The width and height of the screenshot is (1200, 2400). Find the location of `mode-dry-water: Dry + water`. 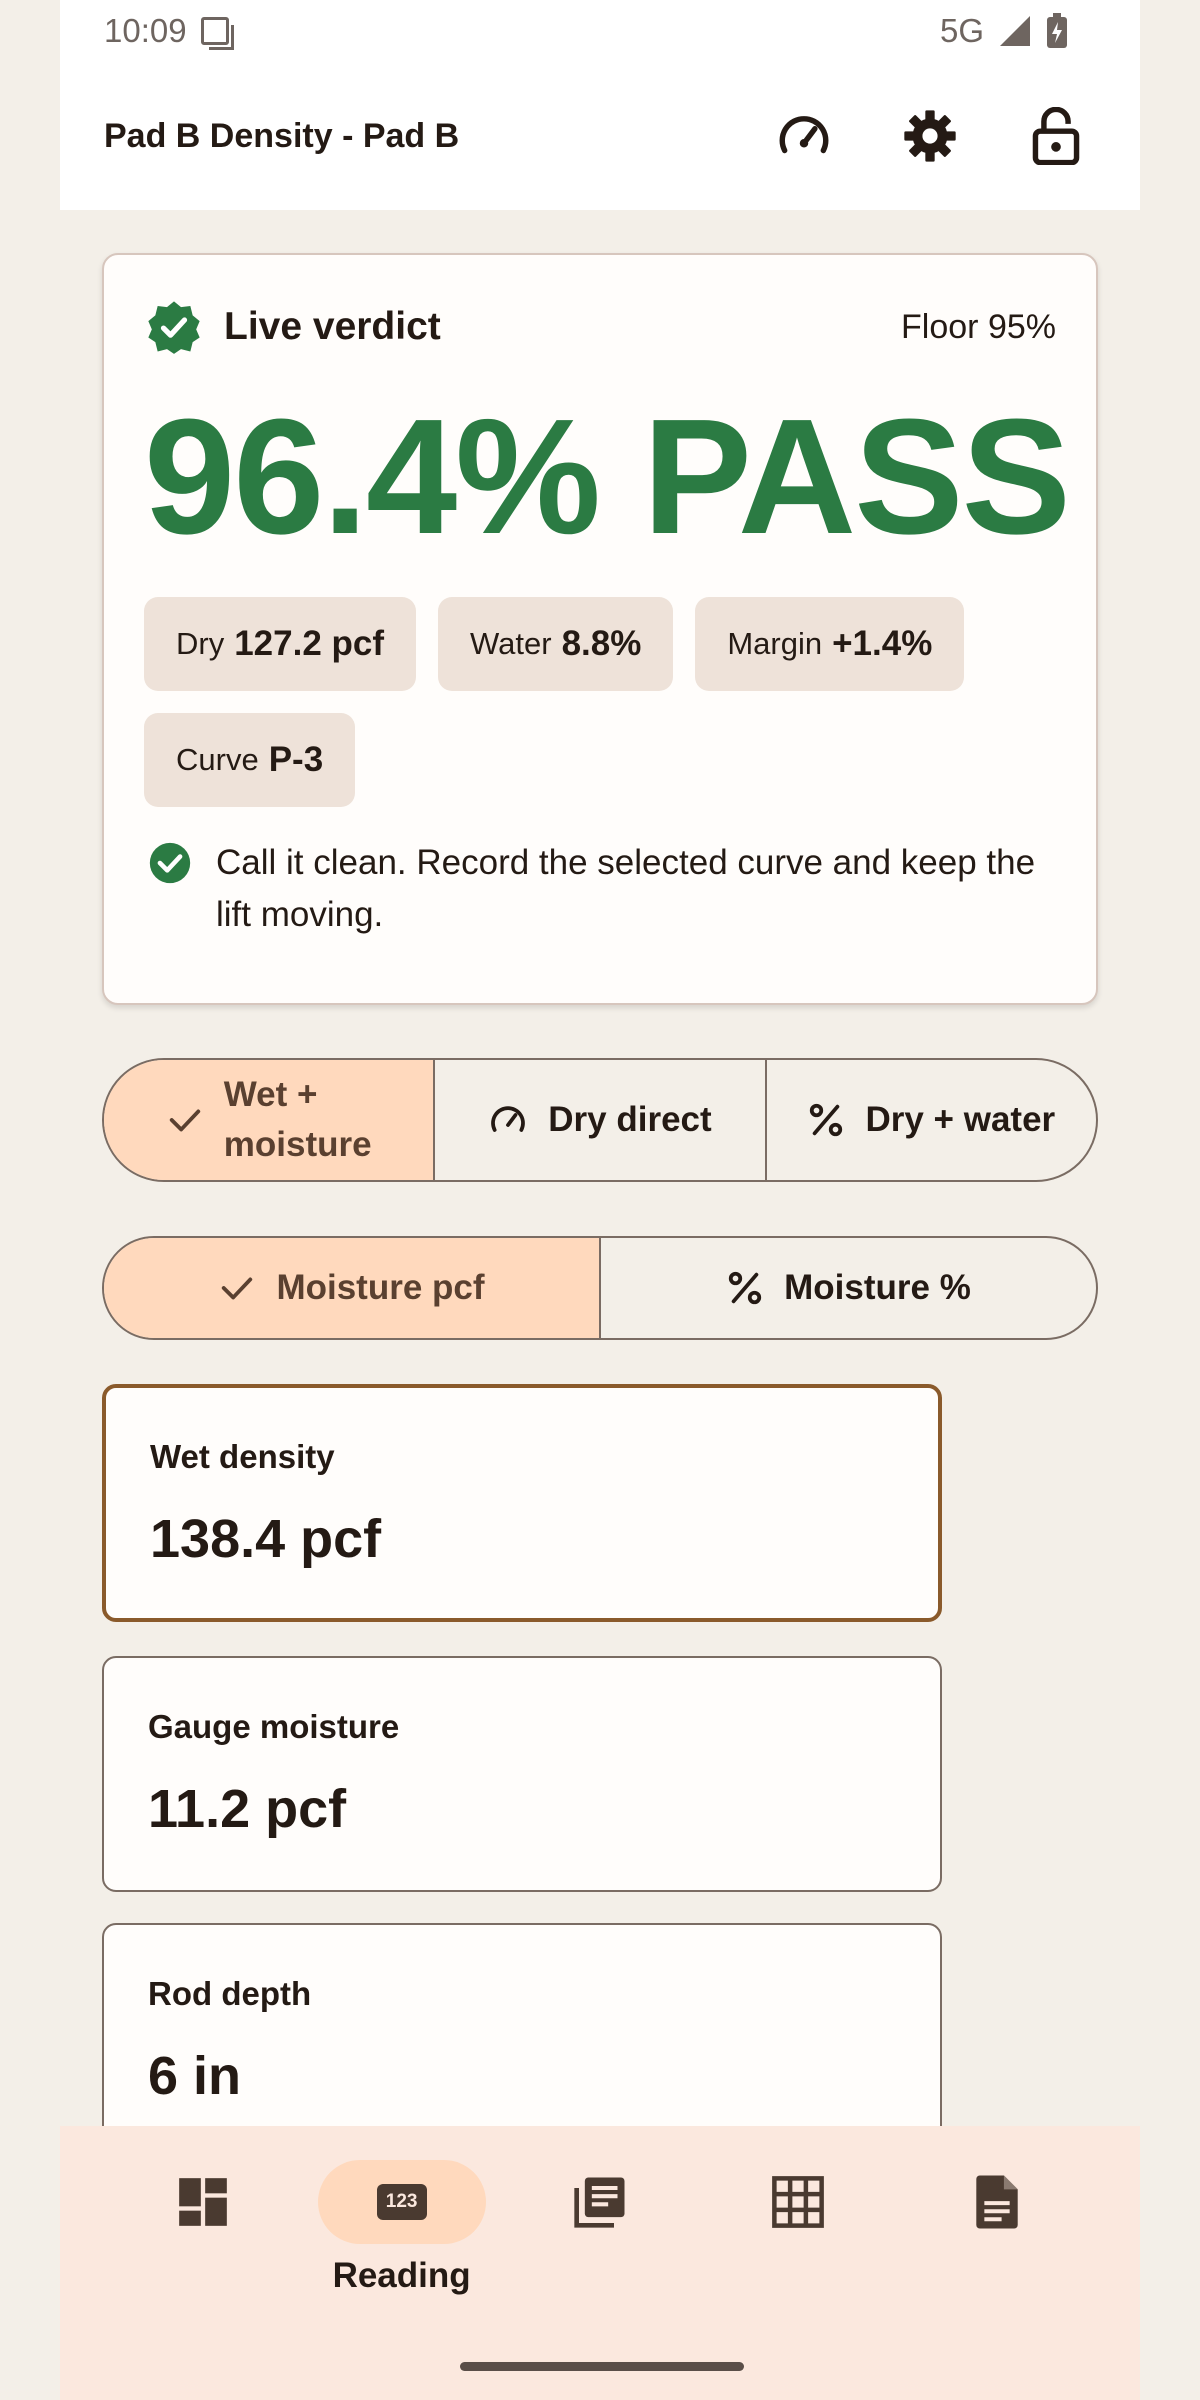

mode-dry-water: Dry + water is located at coordinates (930, 1120).